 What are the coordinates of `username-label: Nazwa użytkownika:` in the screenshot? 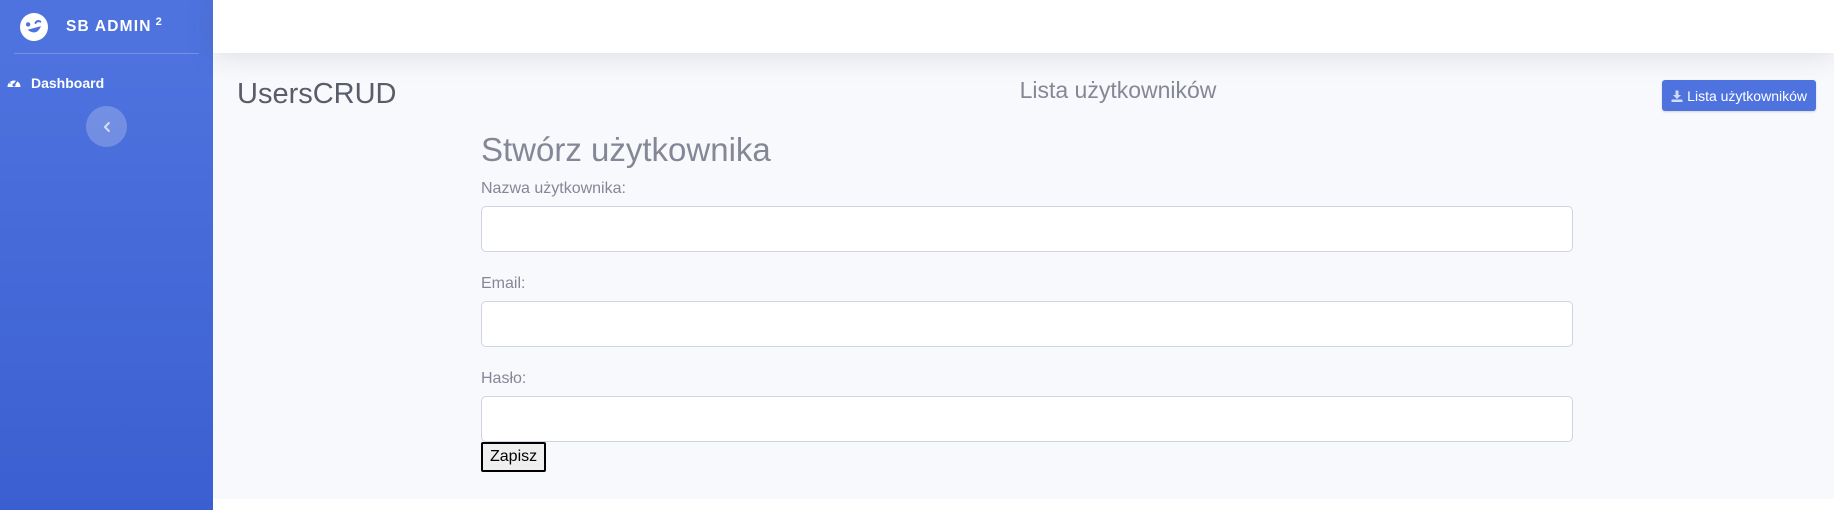 It's located at (553, 188).